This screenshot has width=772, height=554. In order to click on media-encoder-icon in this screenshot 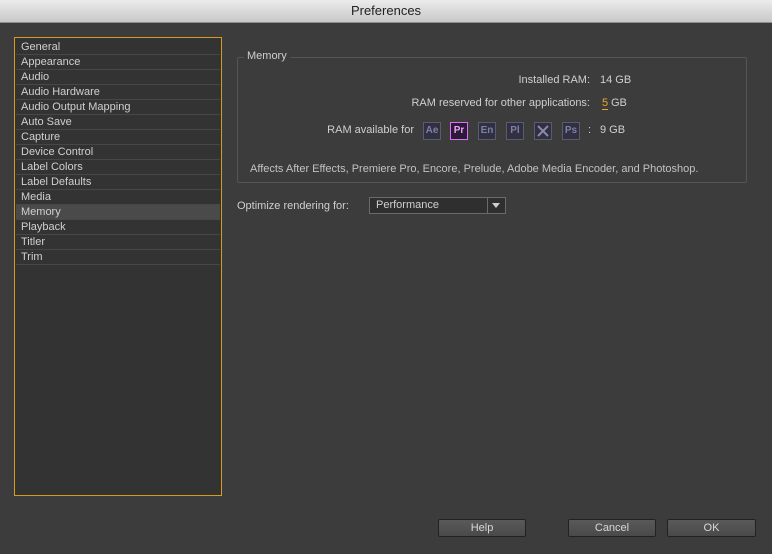, I will do `click(543, 131)`.